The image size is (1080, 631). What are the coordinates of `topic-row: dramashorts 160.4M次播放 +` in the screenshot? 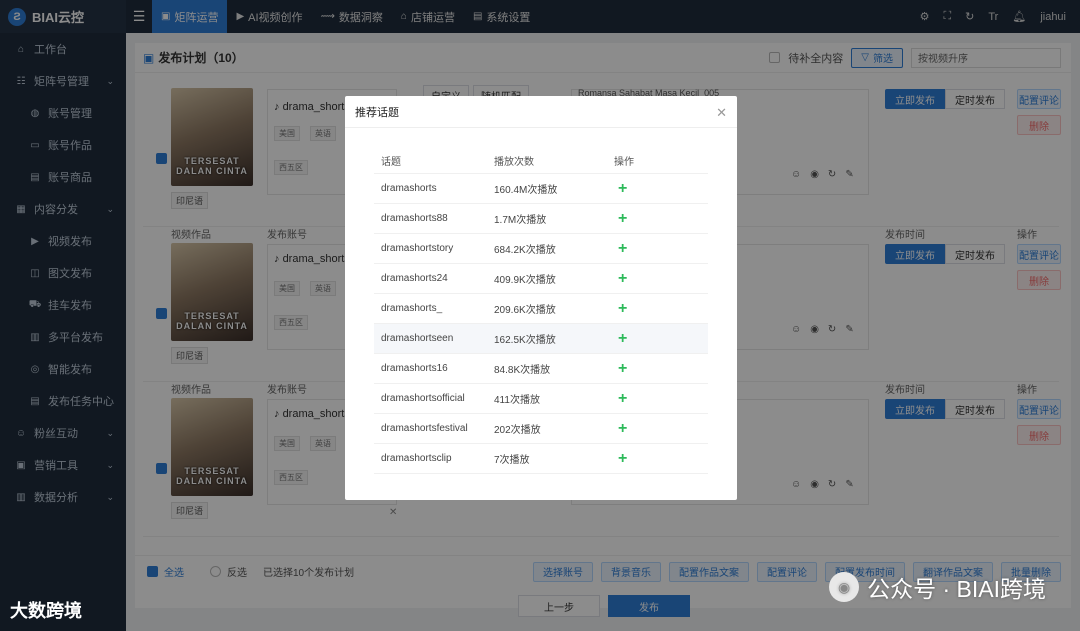 It's located at (541, 189).